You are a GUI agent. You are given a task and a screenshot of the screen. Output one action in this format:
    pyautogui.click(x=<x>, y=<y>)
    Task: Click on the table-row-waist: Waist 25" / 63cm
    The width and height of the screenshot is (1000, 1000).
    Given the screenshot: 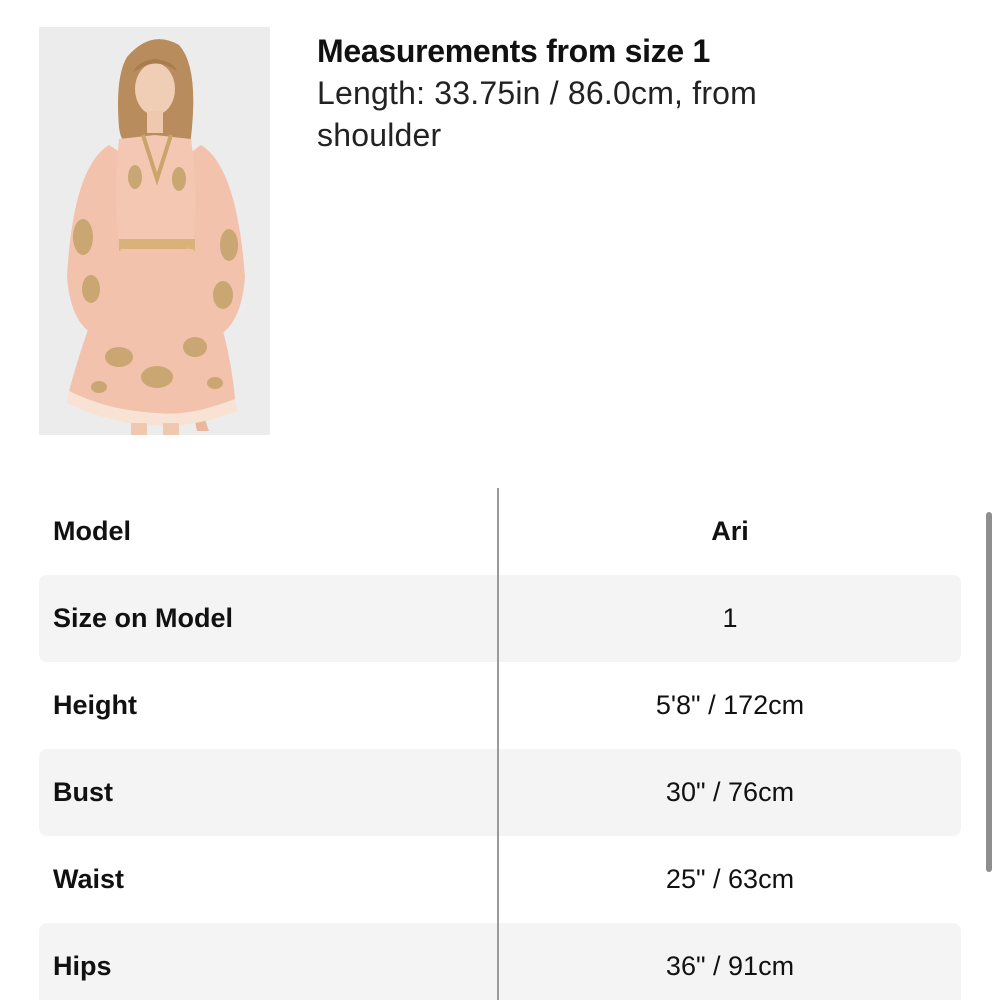 What is the action you would take?
    pyautogui.click(x=500, y=879)
    